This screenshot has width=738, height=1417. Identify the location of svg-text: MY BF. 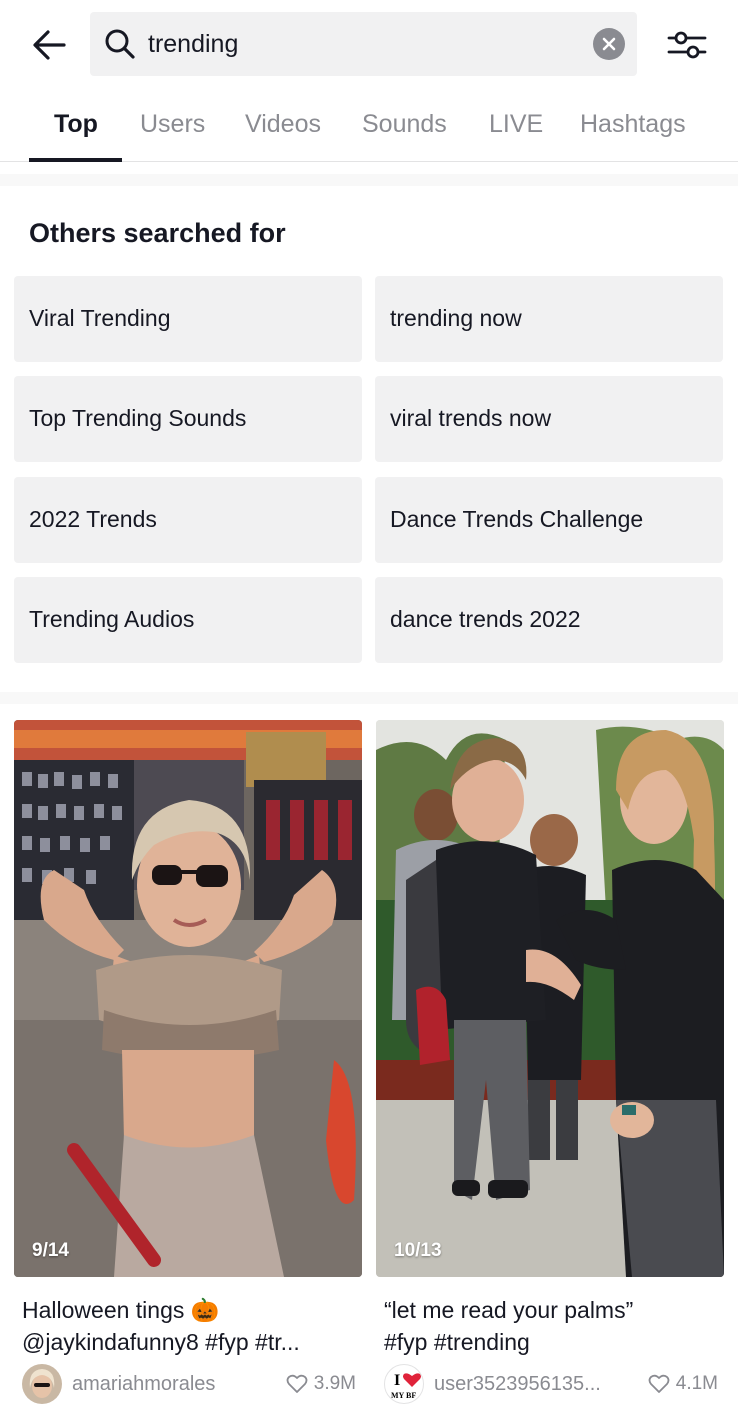
(403, 1395).